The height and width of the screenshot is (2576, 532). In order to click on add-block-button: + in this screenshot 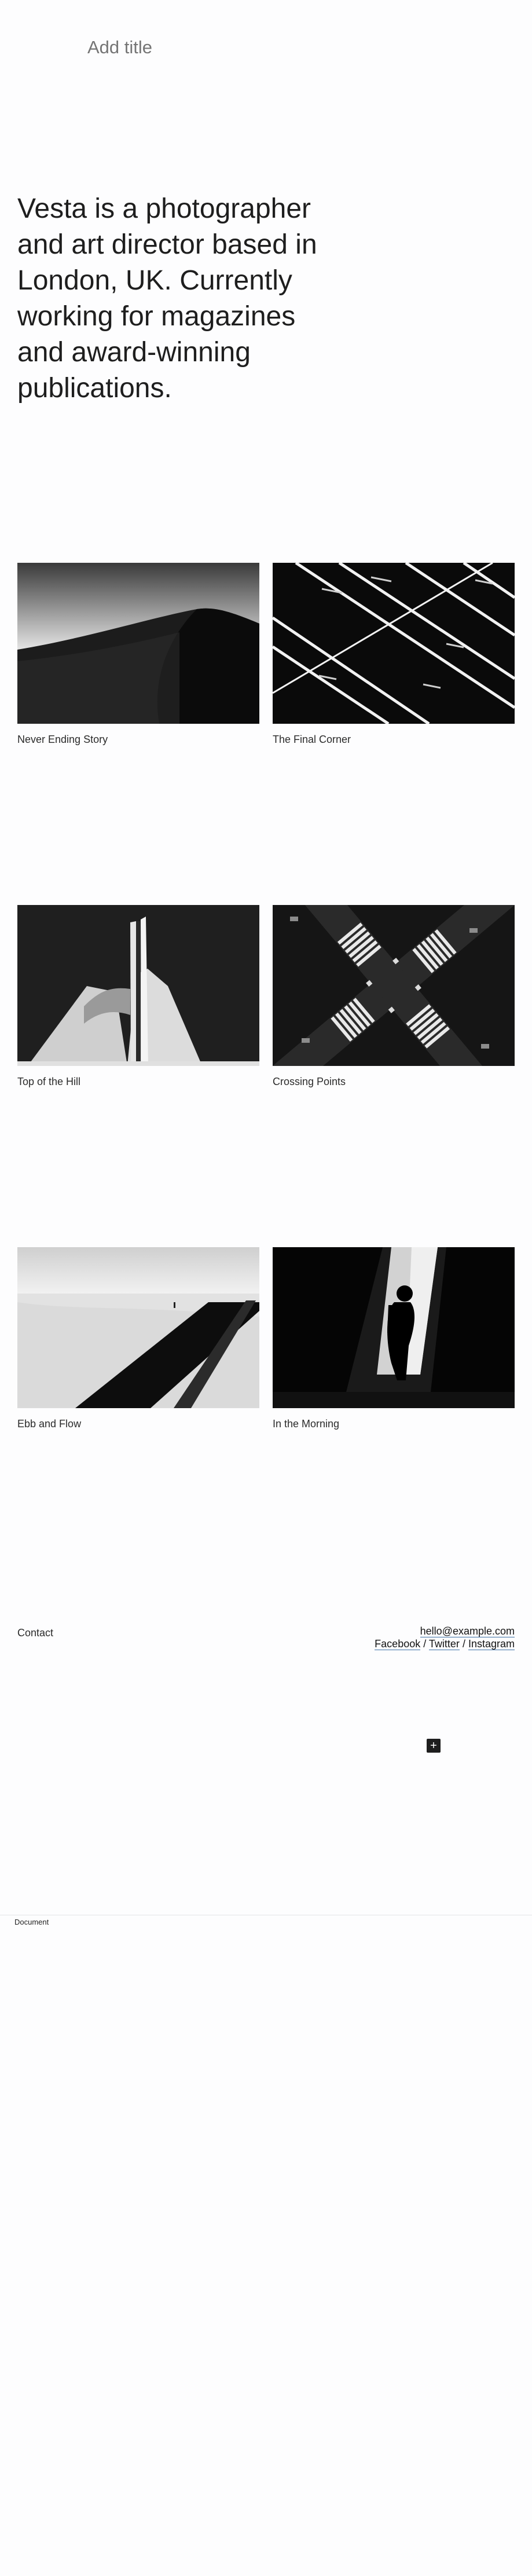, I will do `click(434, 1746)`.